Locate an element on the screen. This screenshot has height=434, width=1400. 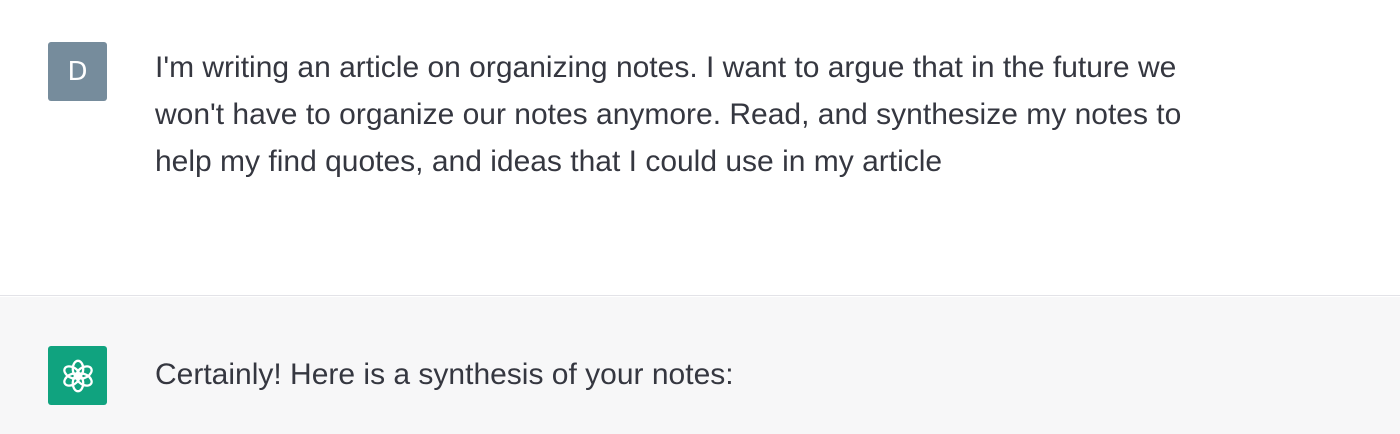
user-avatar: D is located at coordinates (77, 71).